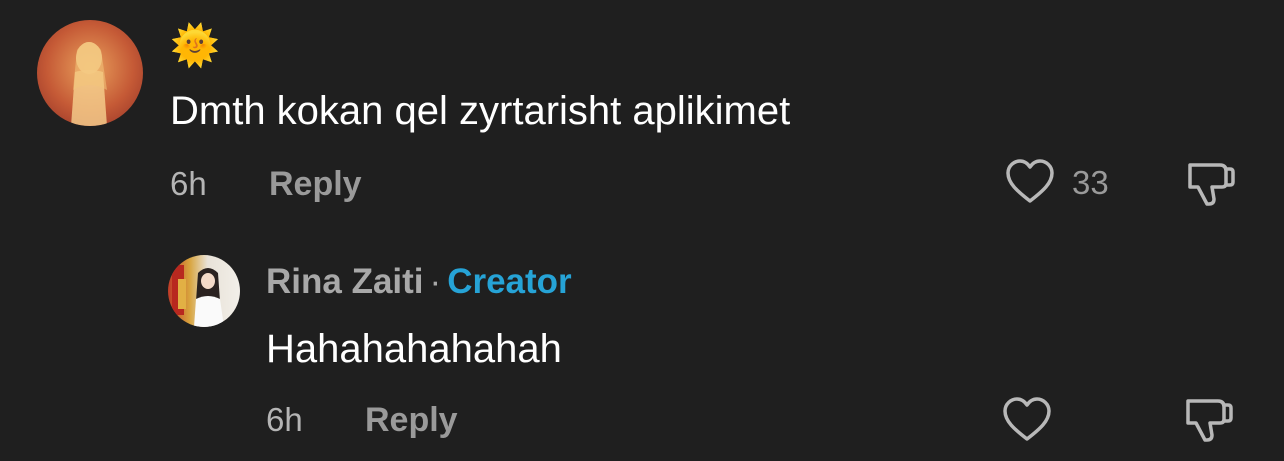 The height and width of the screenshot is (461, 1284). I want to click on replier-username: Rina Zaiti, so click(345, 281).